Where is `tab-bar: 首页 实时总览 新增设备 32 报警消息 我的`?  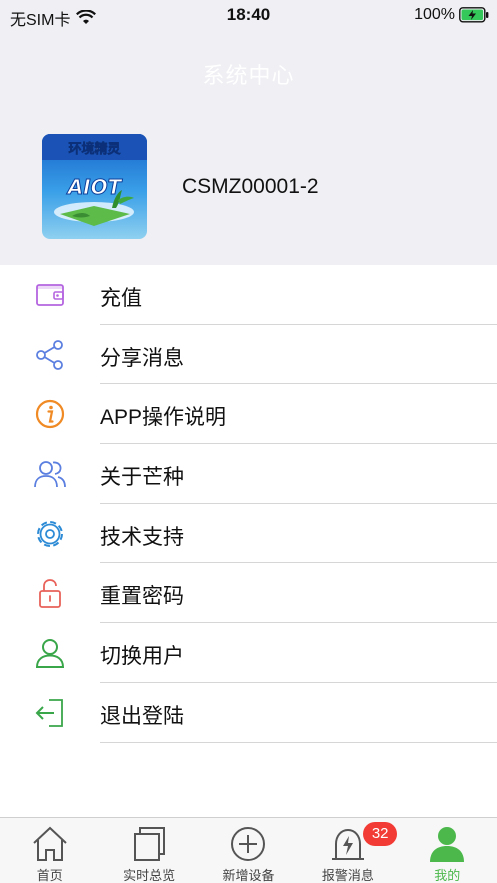
tab-bar: 首页 实时总览 新增设备 32 报警消息 我的 is located at coordinates (248, 850).